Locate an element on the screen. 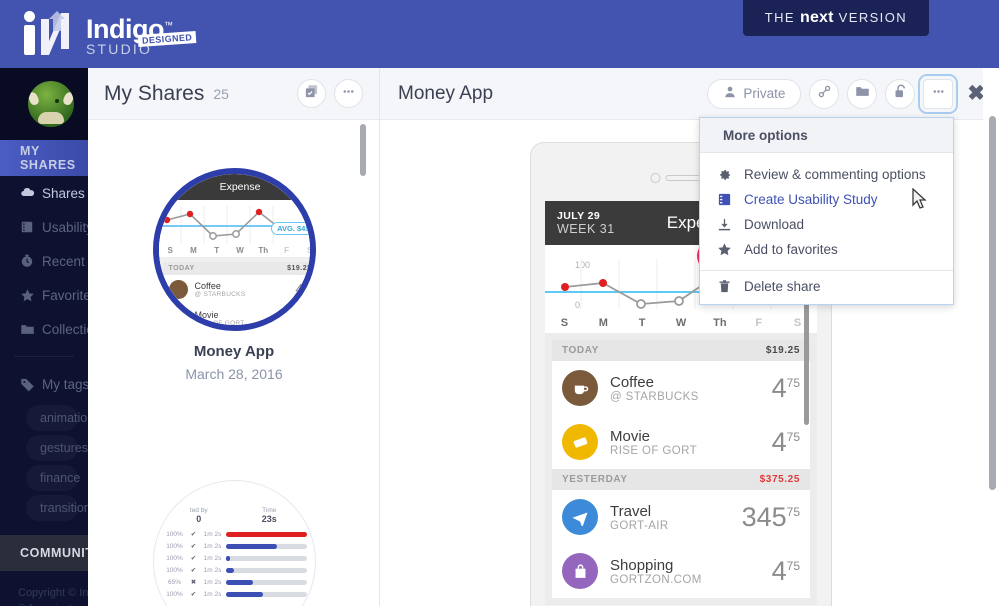  more-options-button is located at coordinates (938, 93).